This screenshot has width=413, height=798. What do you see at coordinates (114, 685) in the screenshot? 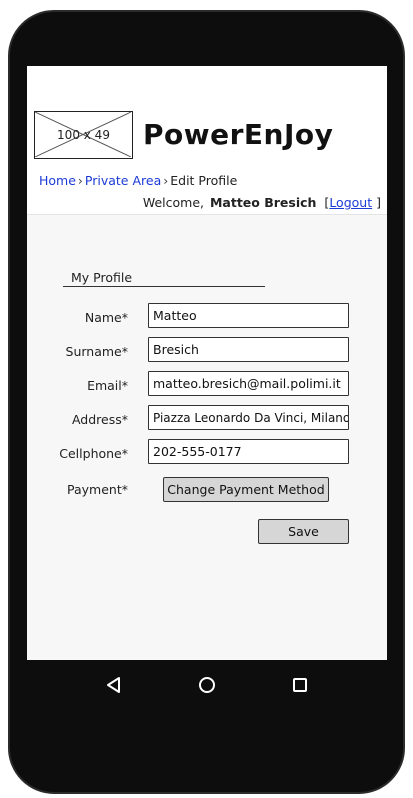
I see `back-icon` at bounding box center [114, 685].